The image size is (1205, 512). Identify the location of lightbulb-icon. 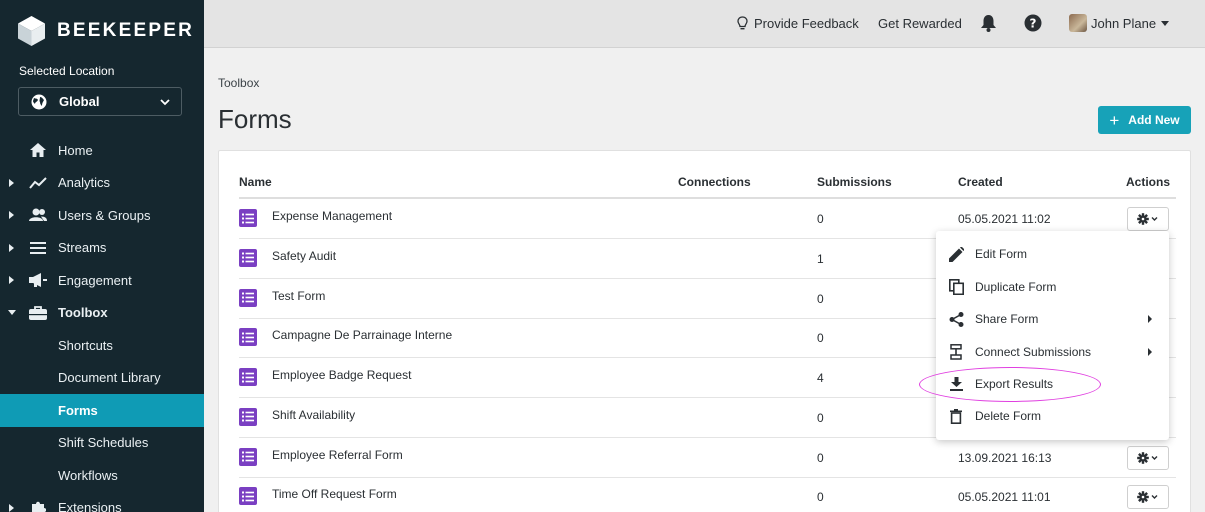
(742, 22).